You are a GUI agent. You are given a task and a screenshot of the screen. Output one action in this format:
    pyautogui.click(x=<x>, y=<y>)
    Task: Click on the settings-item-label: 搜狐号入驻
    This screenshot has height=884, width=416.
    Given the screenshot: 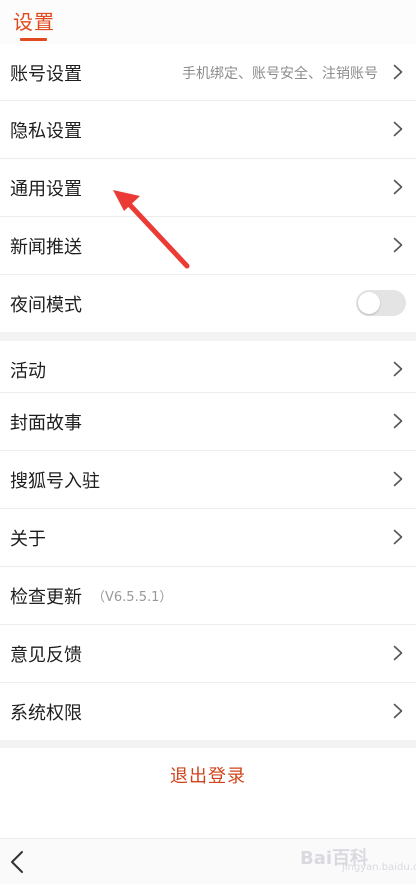 What is the action you would take?
    pyautogui.click(x=55, y=481)
    